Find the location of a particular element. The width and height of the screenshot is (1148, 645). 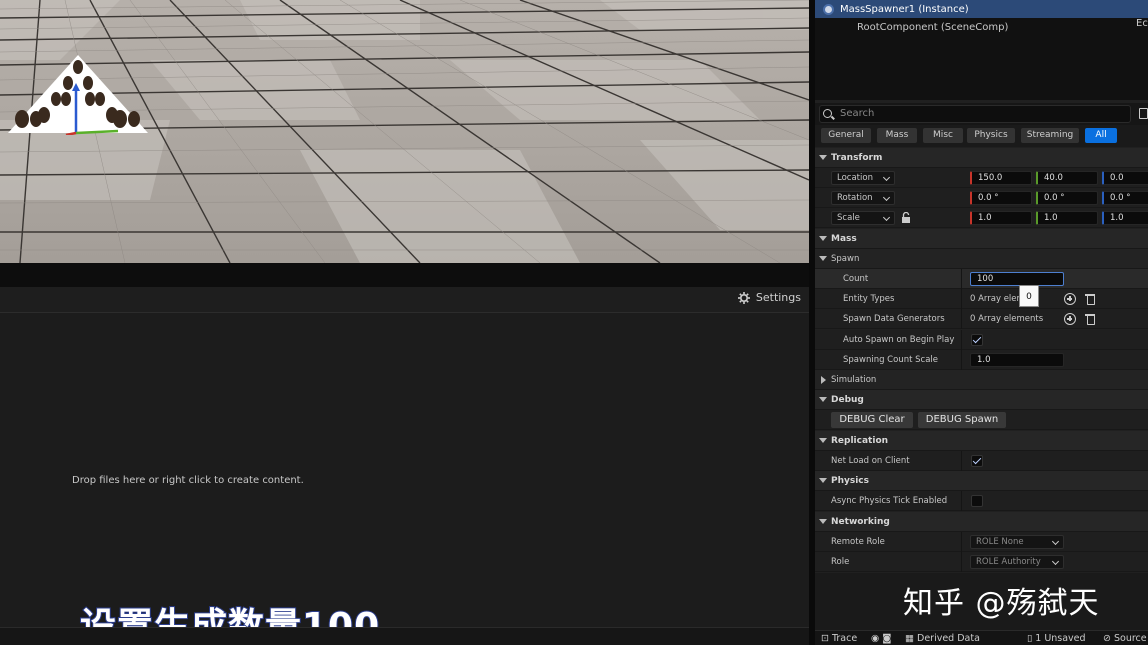

rotation-label: Rotation is located at coordinates (855, 198).